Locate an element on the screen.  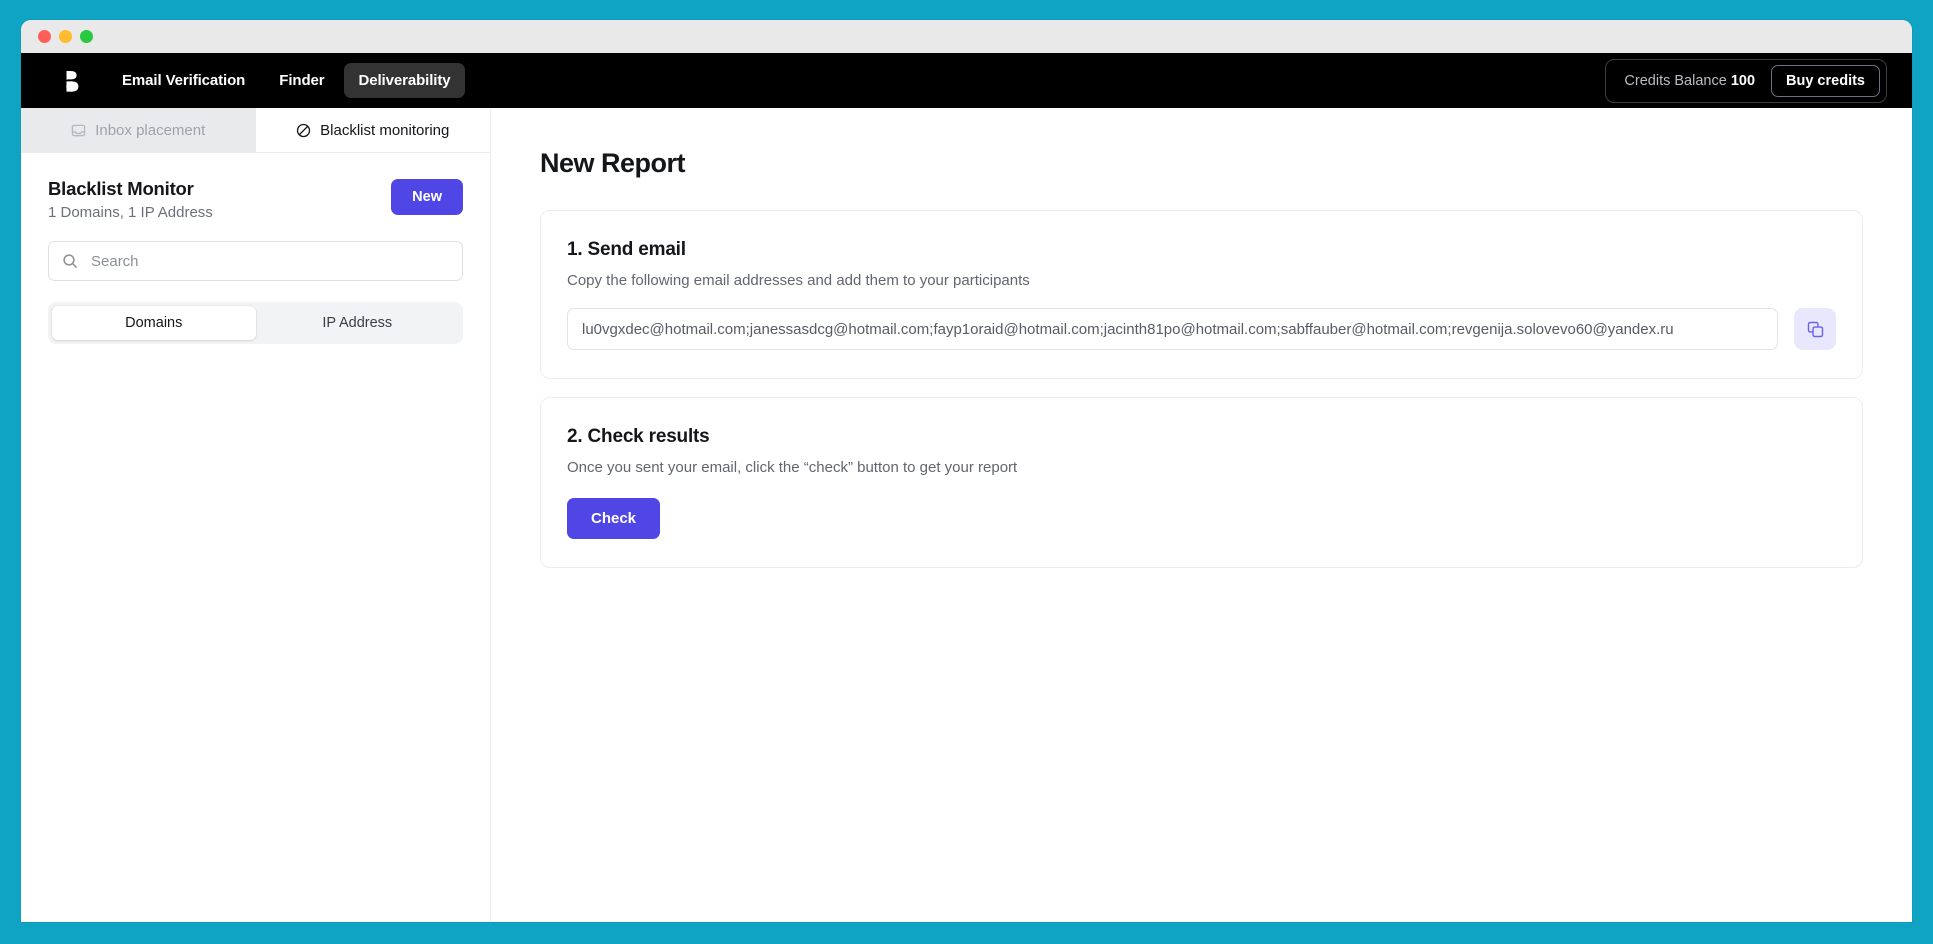
sidebar-subtitle: 1 Domains, 1 IP Address is located at coordinates (130, 213).